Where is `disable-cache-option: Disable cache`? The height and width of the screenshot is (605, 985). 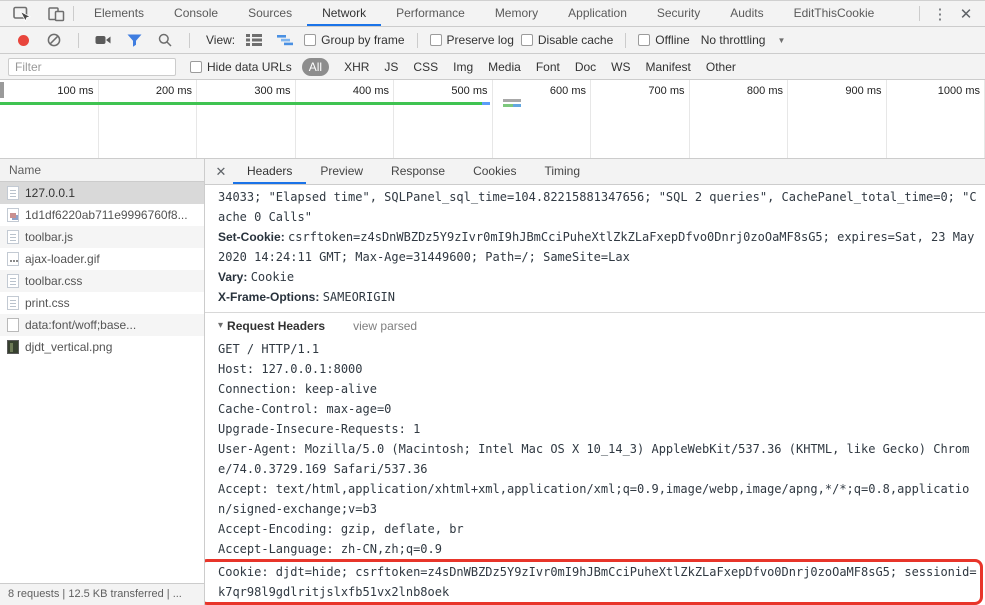
disable-cache-option: Disable cache is located at coordinates (567, 40).